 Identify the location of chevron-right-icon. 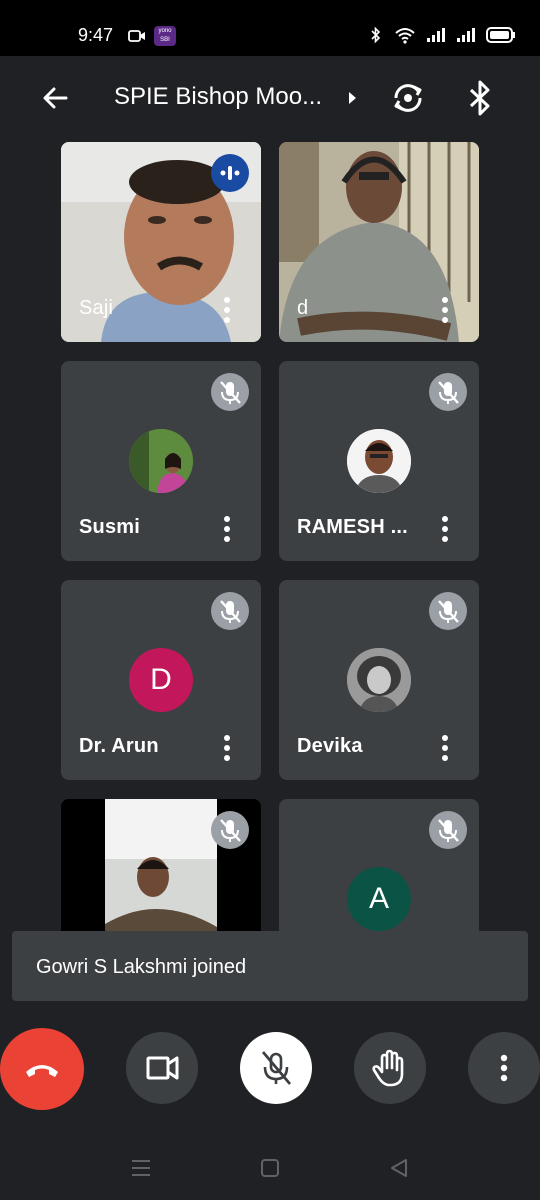
(353, 98).